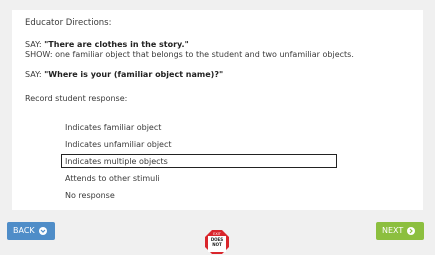  I want to click on next-button-label: NEXT, so click(393, 230).